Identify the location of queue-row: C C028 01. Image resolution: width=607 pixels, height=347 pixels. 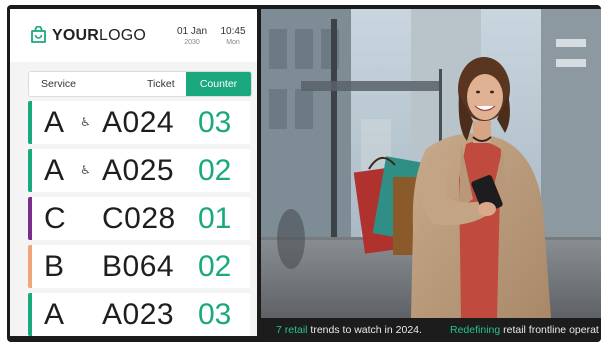
(139, 218).